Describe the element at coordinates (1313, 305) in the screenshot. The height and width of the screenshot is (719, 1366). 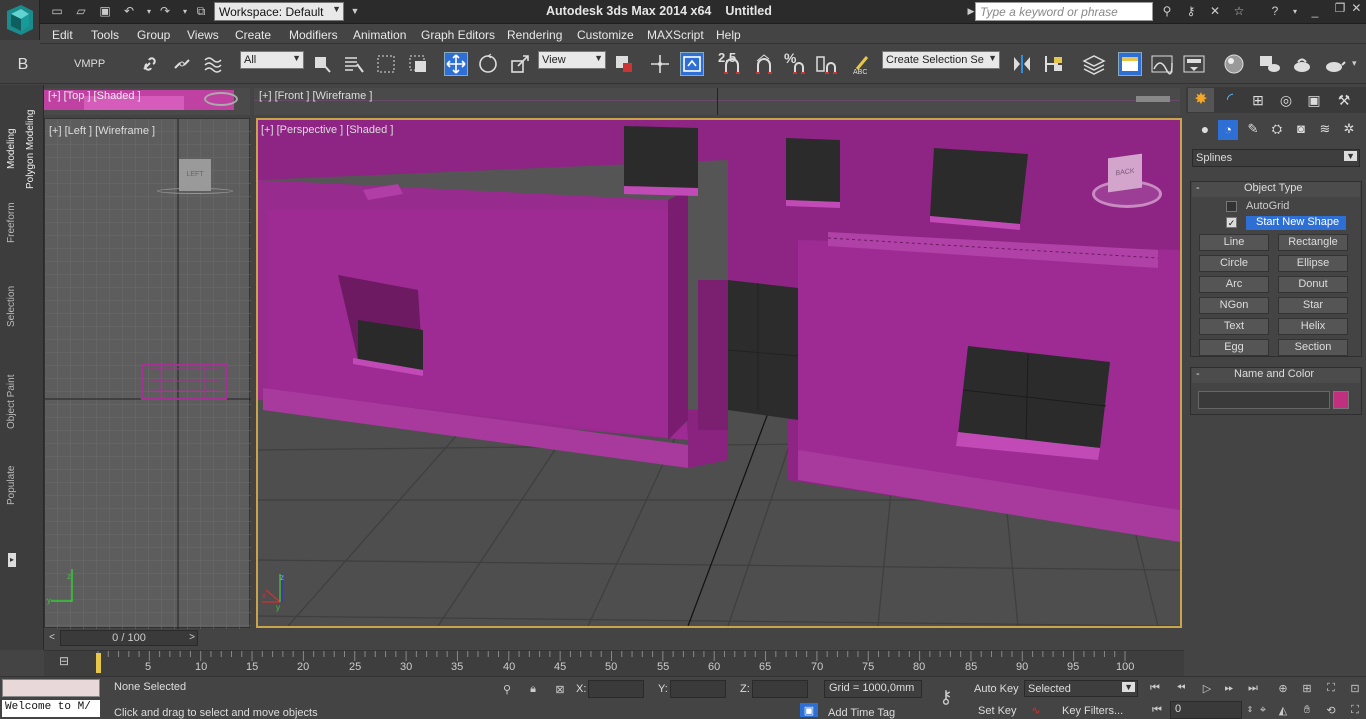
I see `star-button: Star` at that location.